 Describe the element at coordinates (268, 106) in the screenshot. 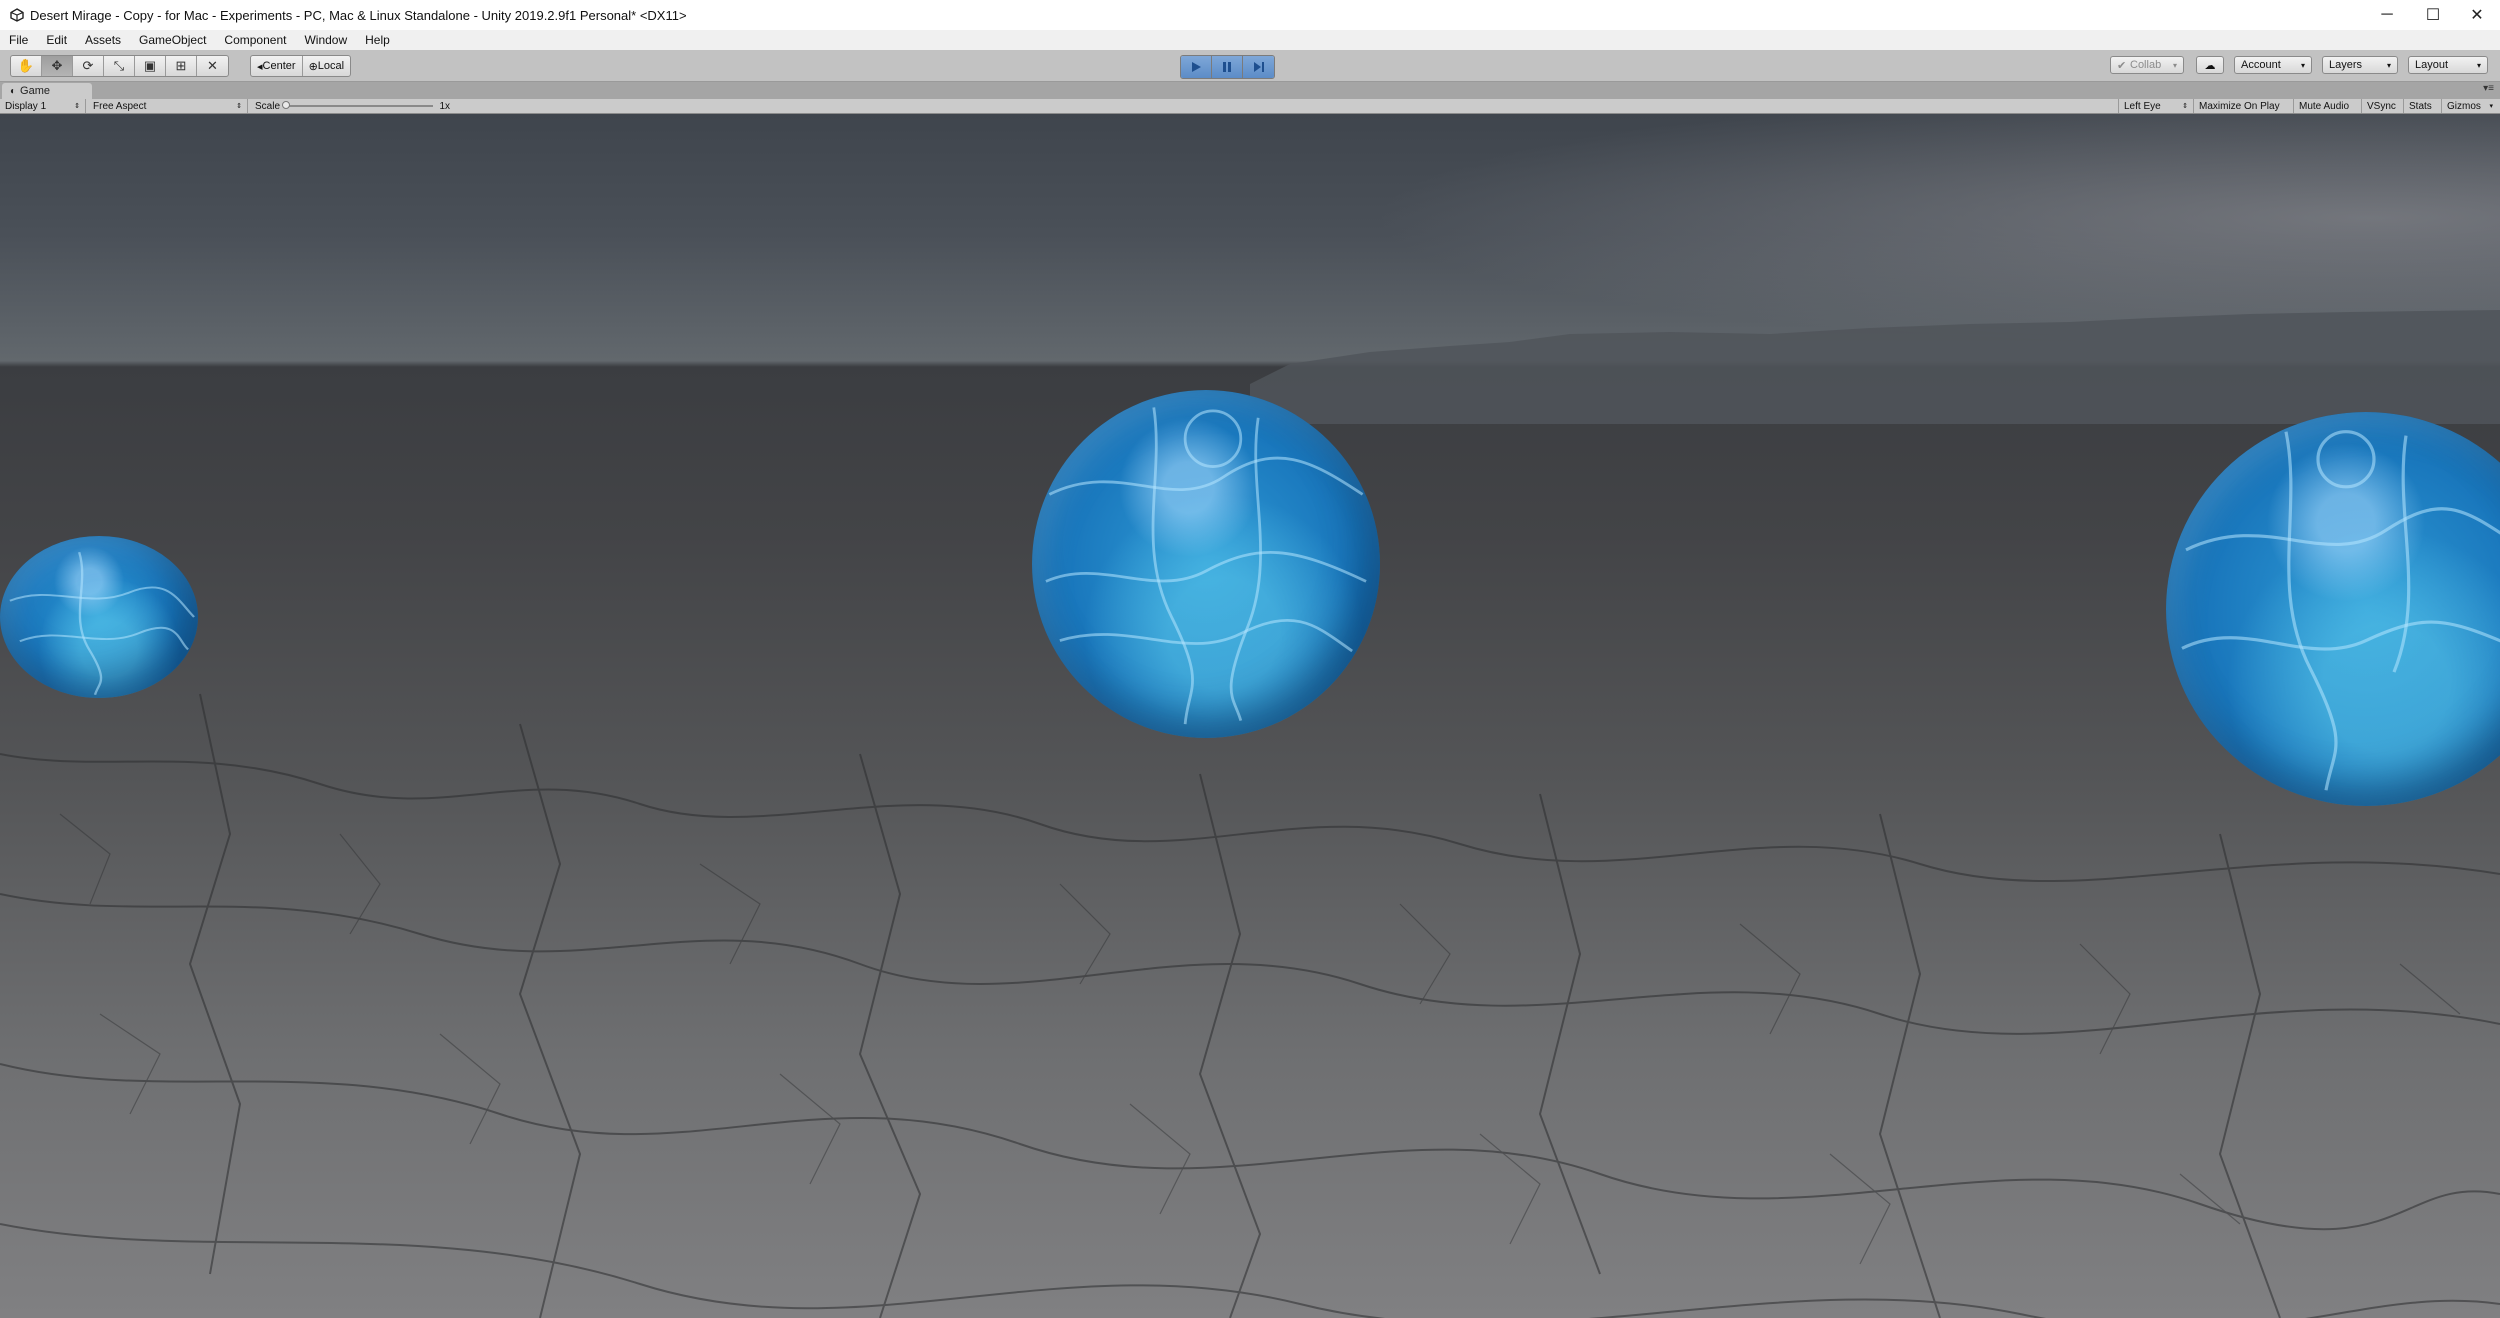

I see `scale-label: Scale` at that location.